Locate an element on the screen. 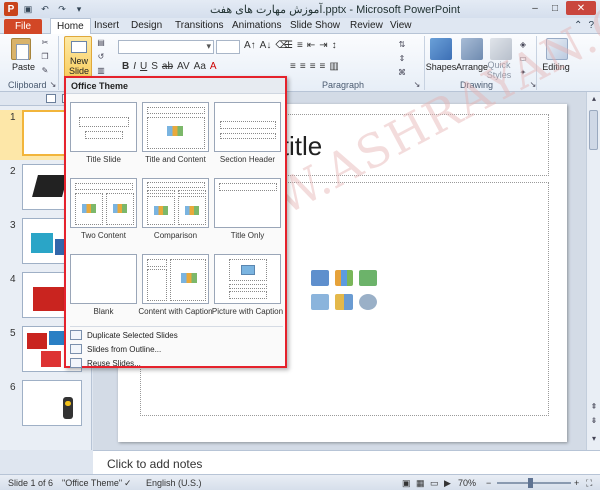  increase-indent-icon: ⇥ is located at coordinates (323, 45).